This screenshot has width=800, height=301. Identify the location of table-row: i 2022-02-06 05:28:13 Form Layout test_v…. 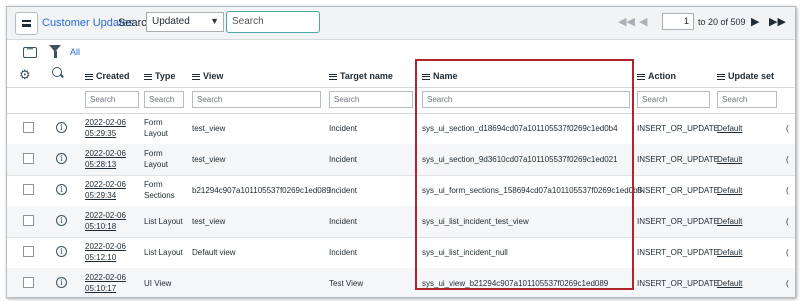
(401, 160).